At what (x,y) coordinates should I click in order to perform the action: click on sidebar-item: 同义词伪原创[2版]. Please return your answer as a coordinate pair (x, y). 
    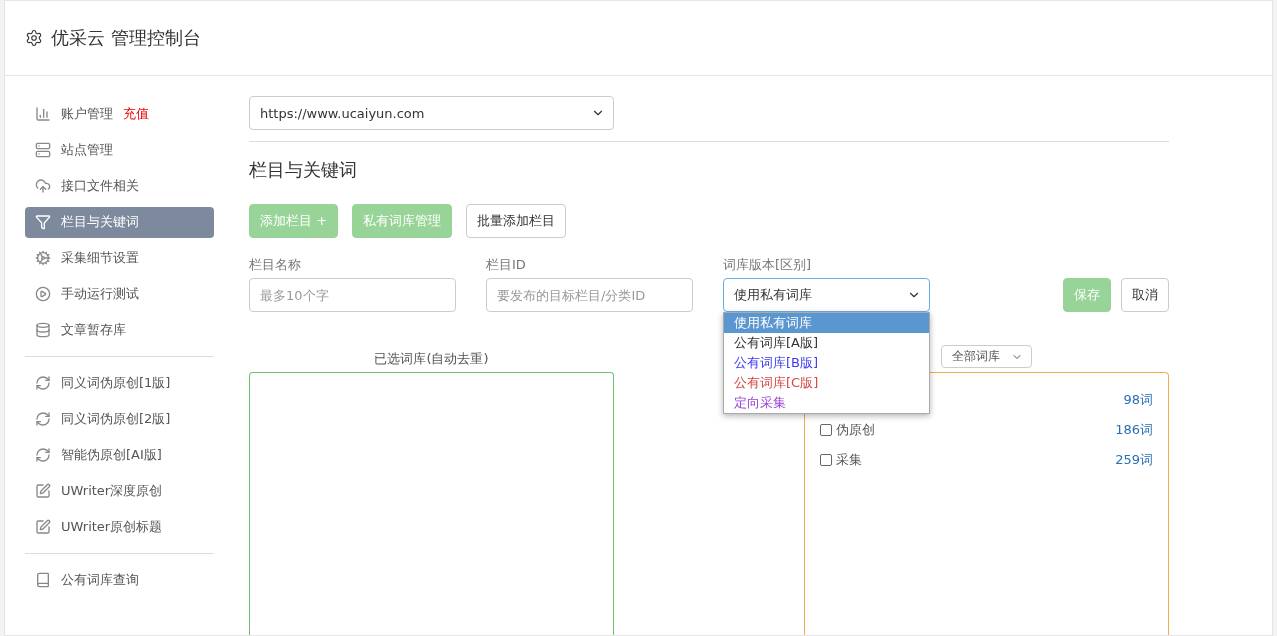
    Looking at the image, I should click on (119, 419).